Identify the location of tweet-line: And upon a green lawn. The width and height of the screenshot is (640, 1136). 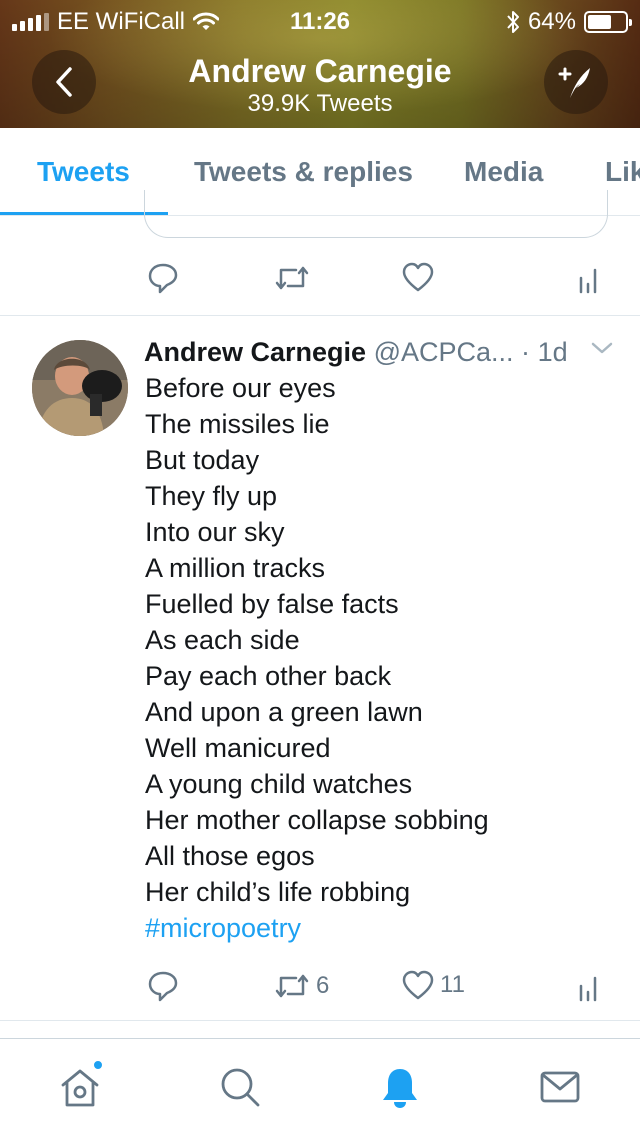
(284, 712).